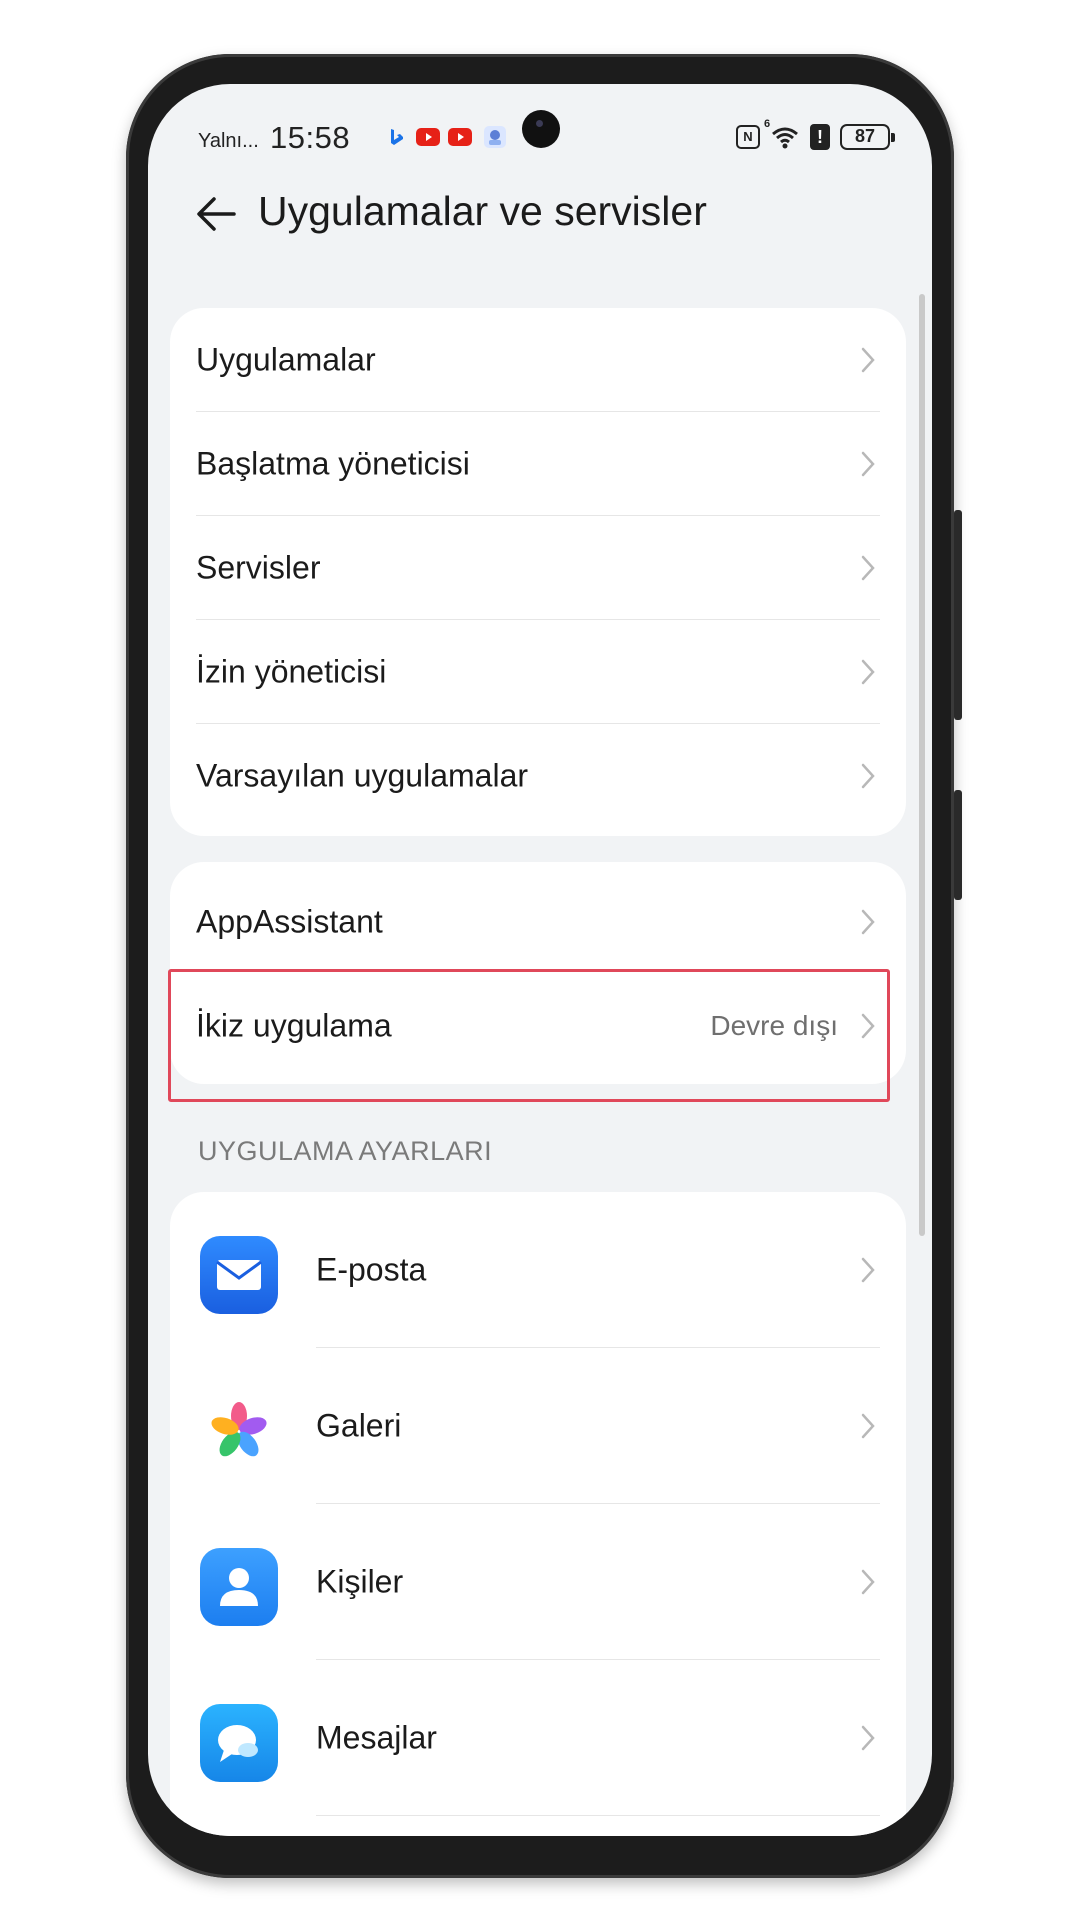 This screenshot has height=1920, width=1080. What do you see at coordinates (538, 464) in the screenshot?
I see `settings-item-baslatma-yoneticisi: Başlatma yöneticisi` at bounding box center [538, 464].